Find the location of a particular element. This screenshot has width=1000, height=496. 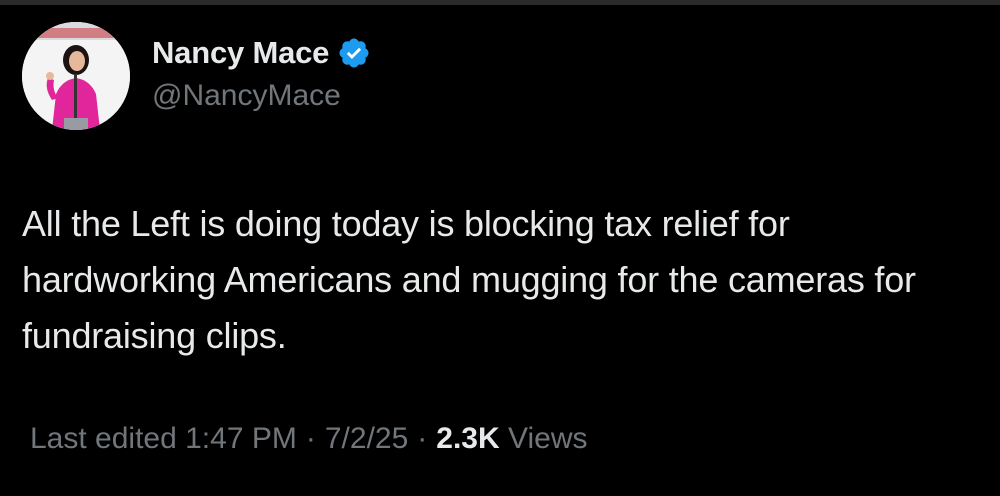

tweet-header: Nancy Mace @NancyMace is located at coordinates (196, 76).